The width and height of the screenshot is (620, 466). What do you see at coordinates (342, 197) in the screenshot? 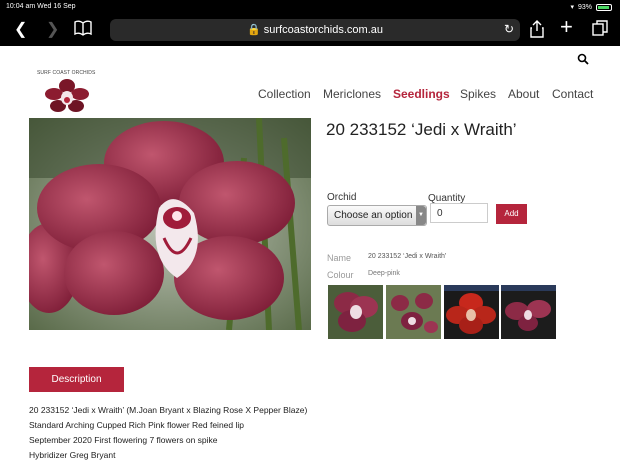
I see `orchid-label: Orchid` at bounding box center [342, 197].